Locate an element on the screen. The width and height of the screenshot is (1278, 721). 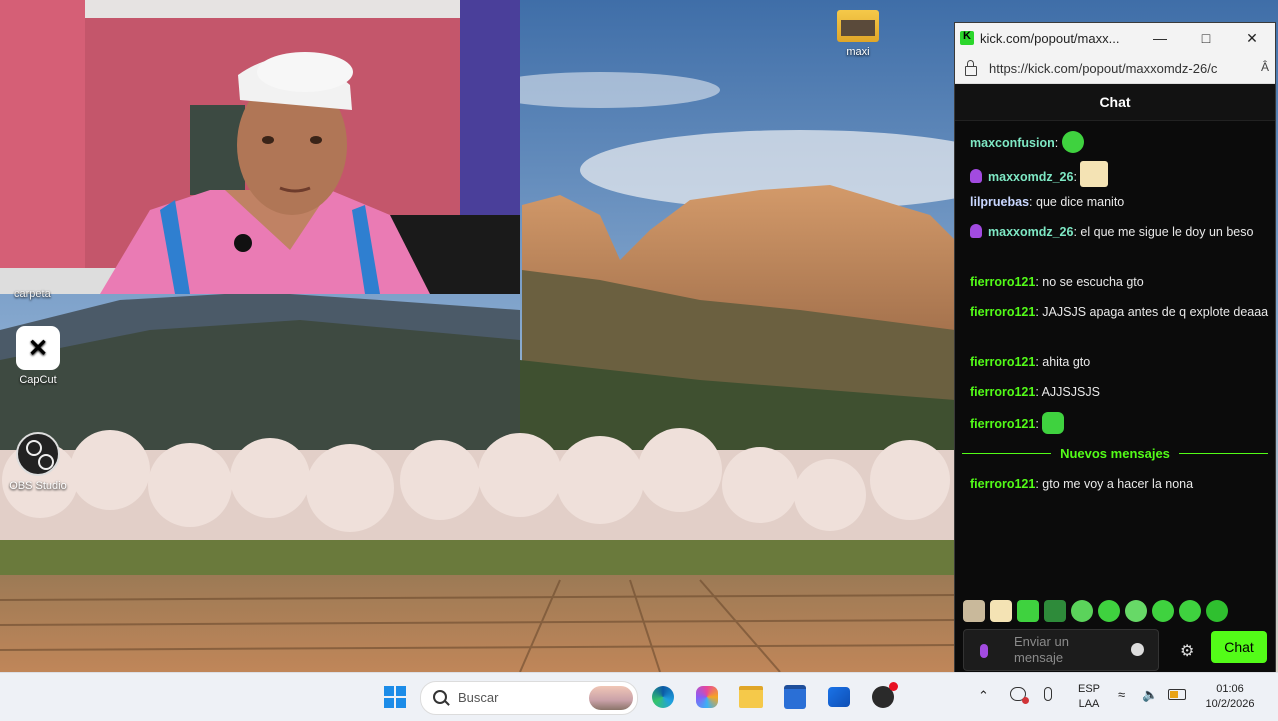
onedrive-sync-icon is located at coordinates (1019, 695).